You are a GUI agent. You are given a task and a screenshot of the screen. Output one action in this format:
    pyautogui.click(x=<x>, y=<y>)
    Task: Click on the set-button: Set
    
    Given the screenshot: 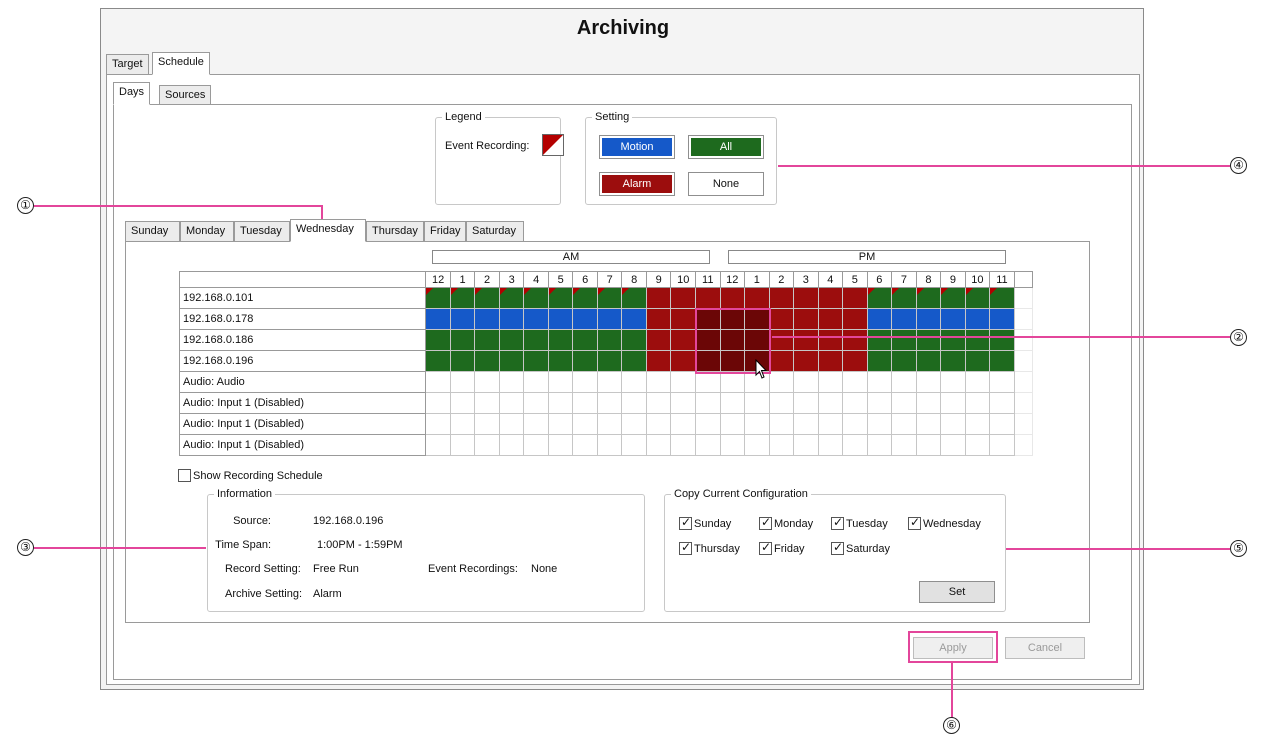 What is the action you would take?
    pyautogui.click(x=957, y=592)
    